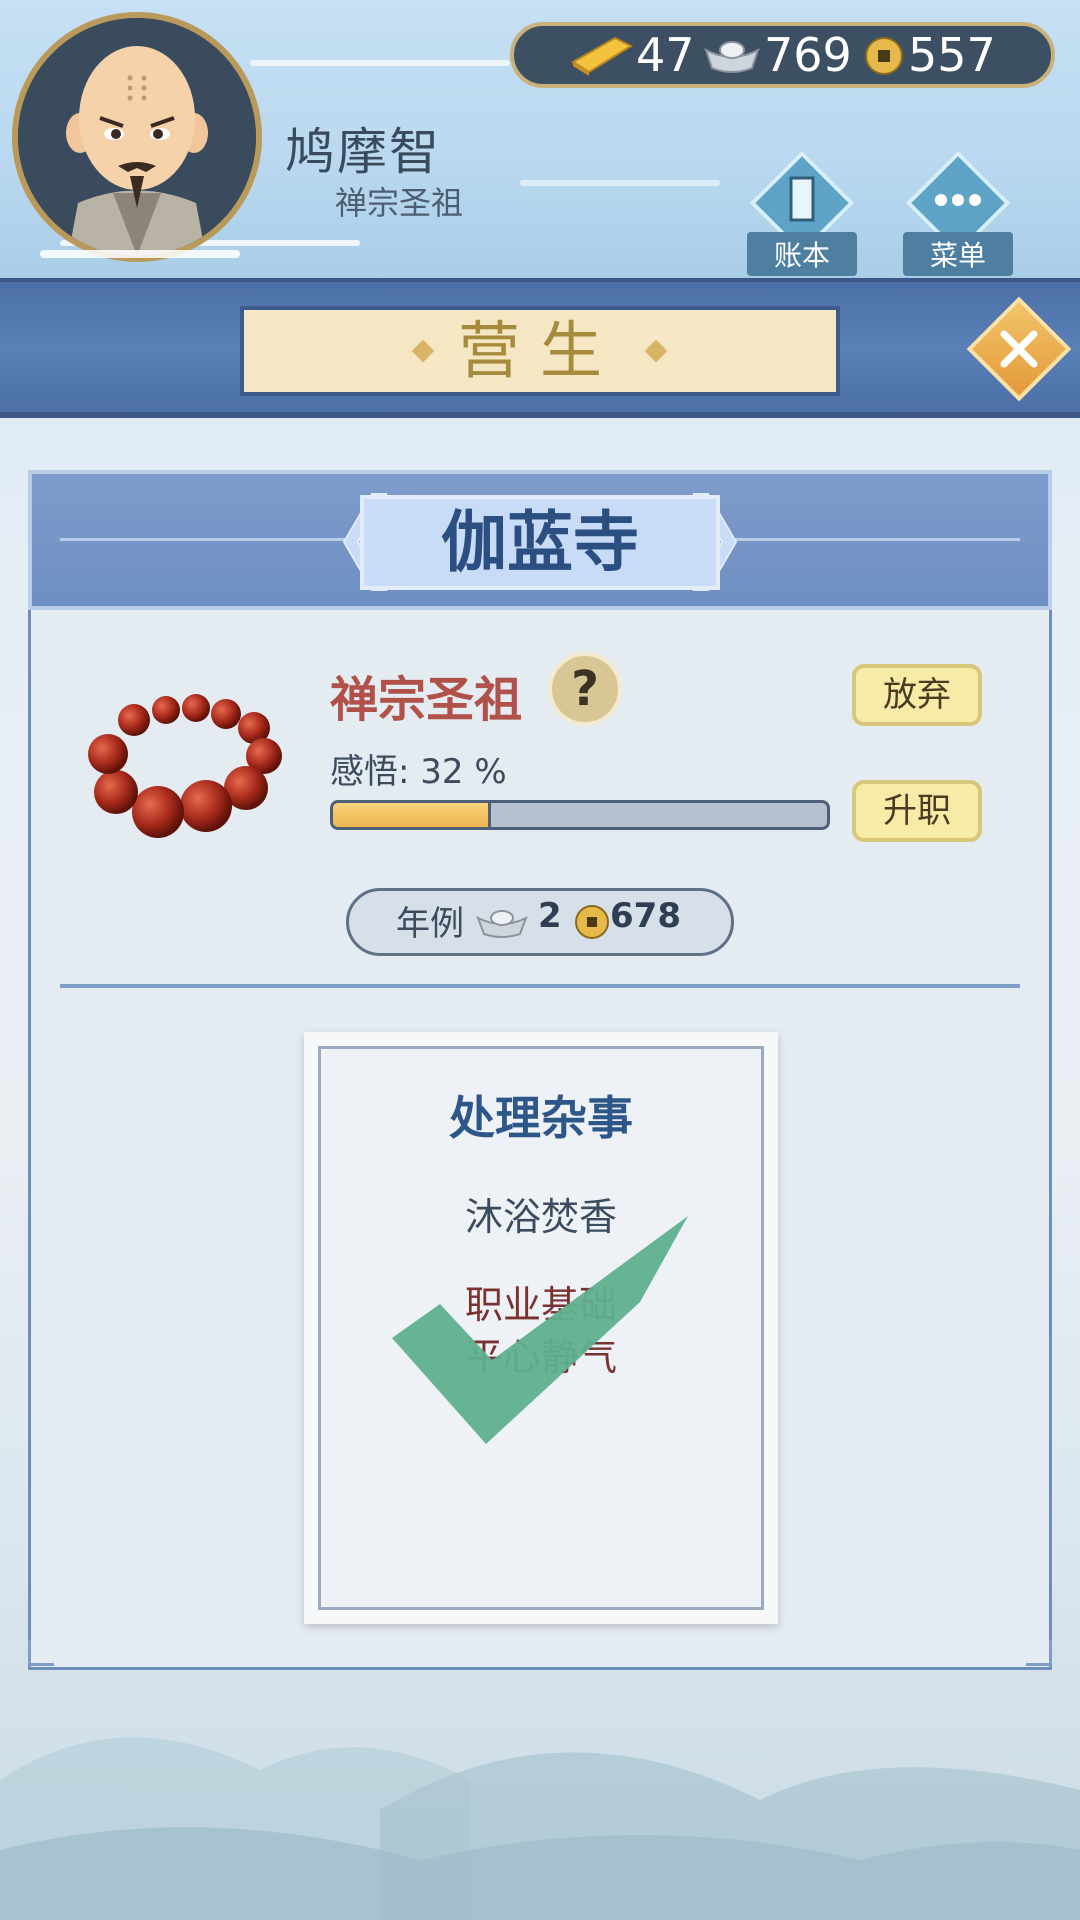 This screenshot has height=1920, width=1080. I want to click on section-divider, so click(540, 986).